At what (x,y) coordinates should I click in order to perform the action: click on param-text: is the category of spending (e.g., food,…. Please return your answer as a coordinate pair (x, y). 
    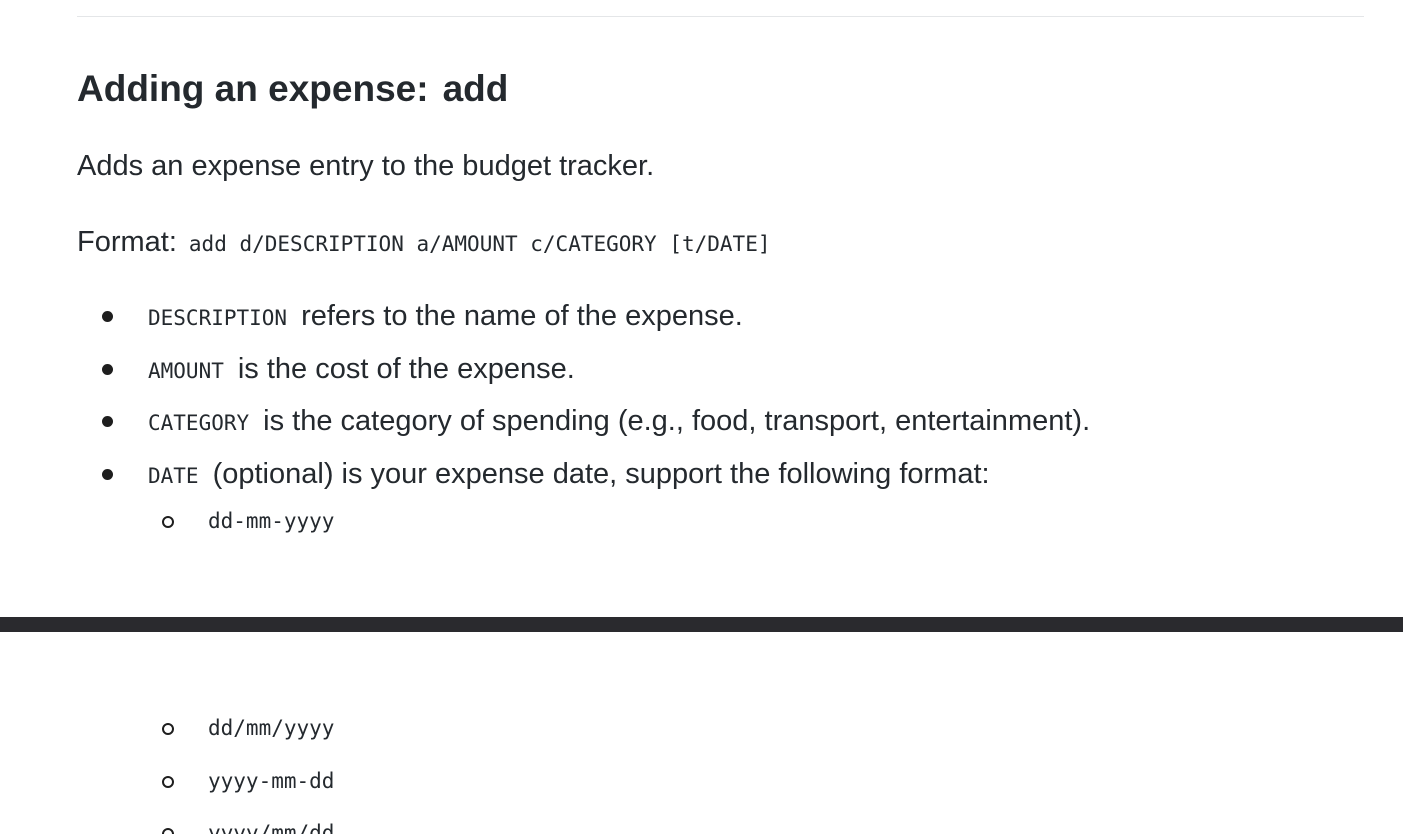
    Looking at the image, I should click on (677, 421).